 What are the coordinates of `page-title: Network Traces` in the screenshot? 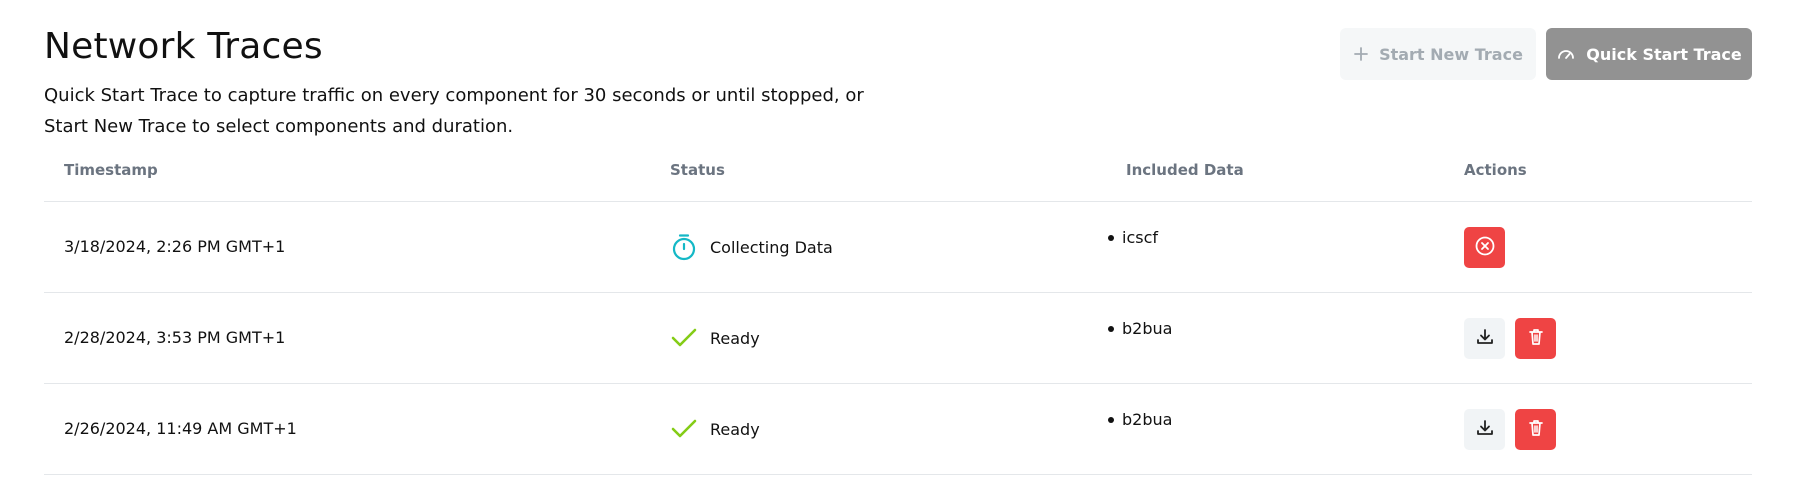 It's located at (183, 46).